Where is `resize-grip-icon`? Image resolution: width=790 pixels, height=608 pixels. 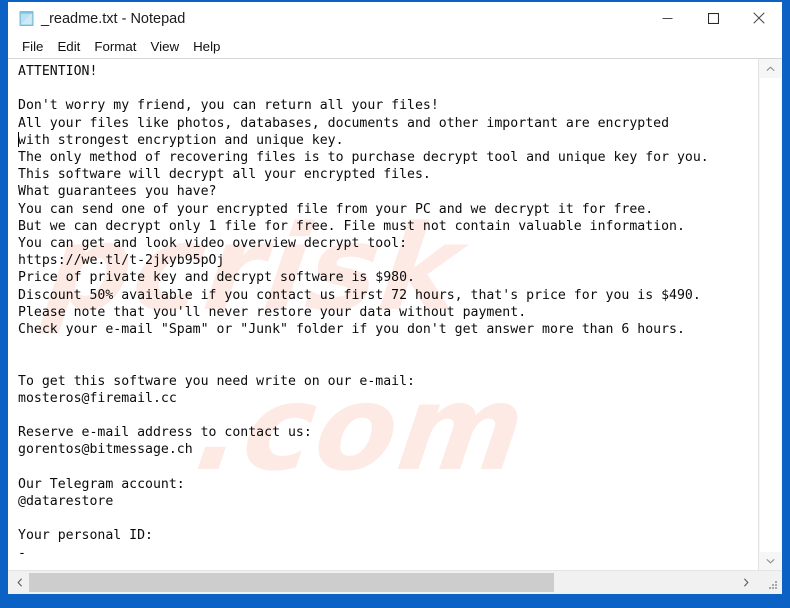
resize-grip-icon is located at coordinates (773, 585).